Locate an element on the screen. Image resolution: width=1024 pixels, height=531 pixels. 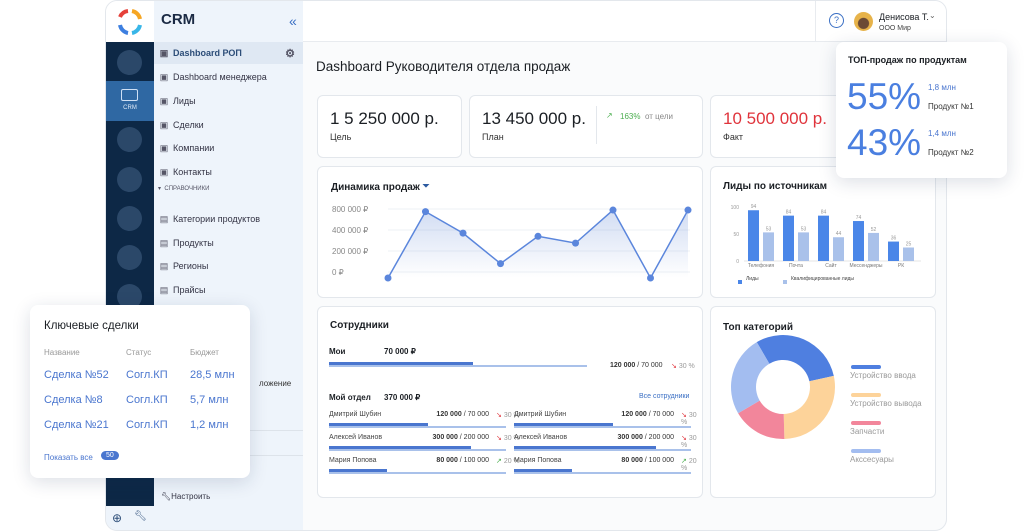
kpi-delta-text: от цели is located at coordinates (659, 116).